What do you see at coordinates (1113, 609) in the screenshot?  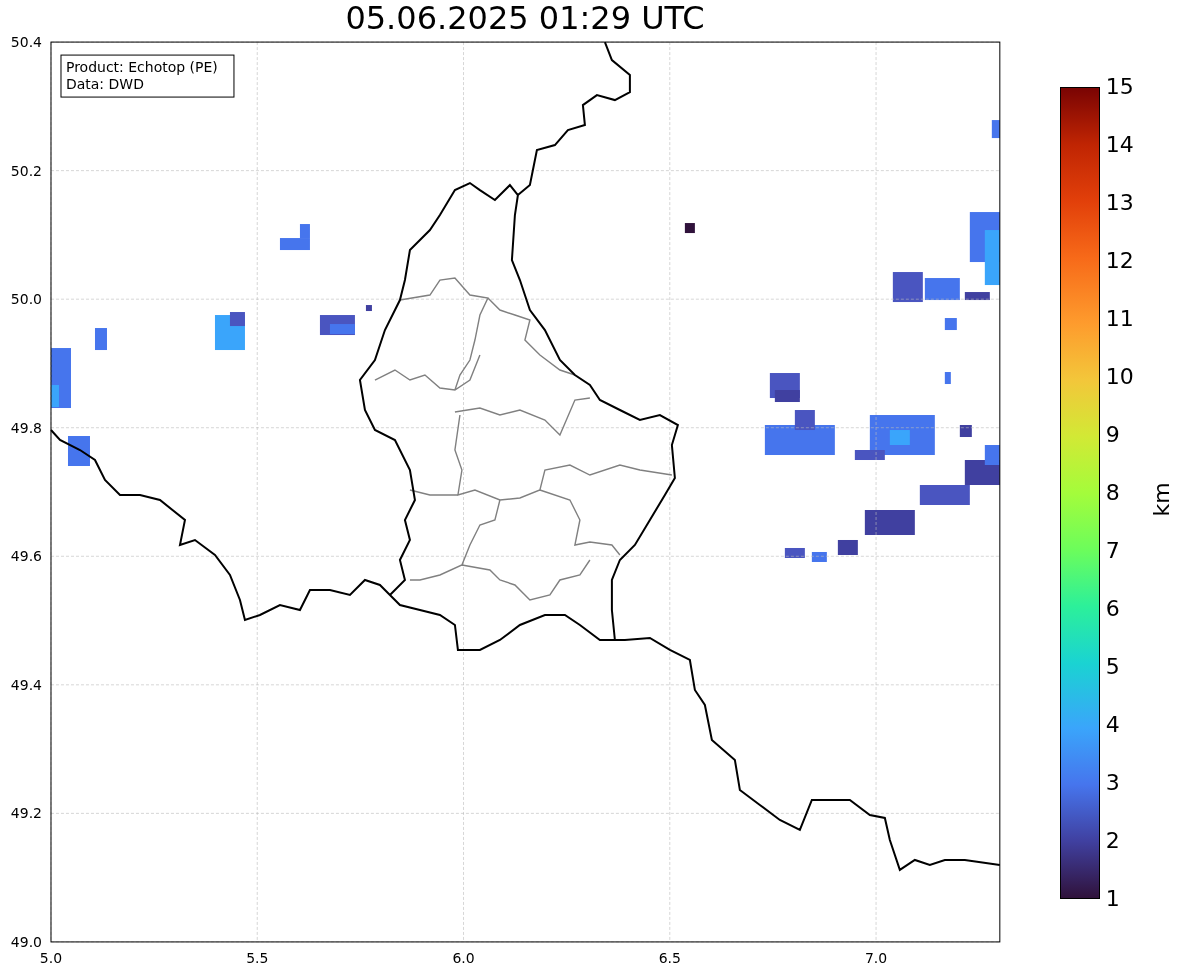 I see `colorbar-tick-label: 6` at bounding box center [1113, 609].